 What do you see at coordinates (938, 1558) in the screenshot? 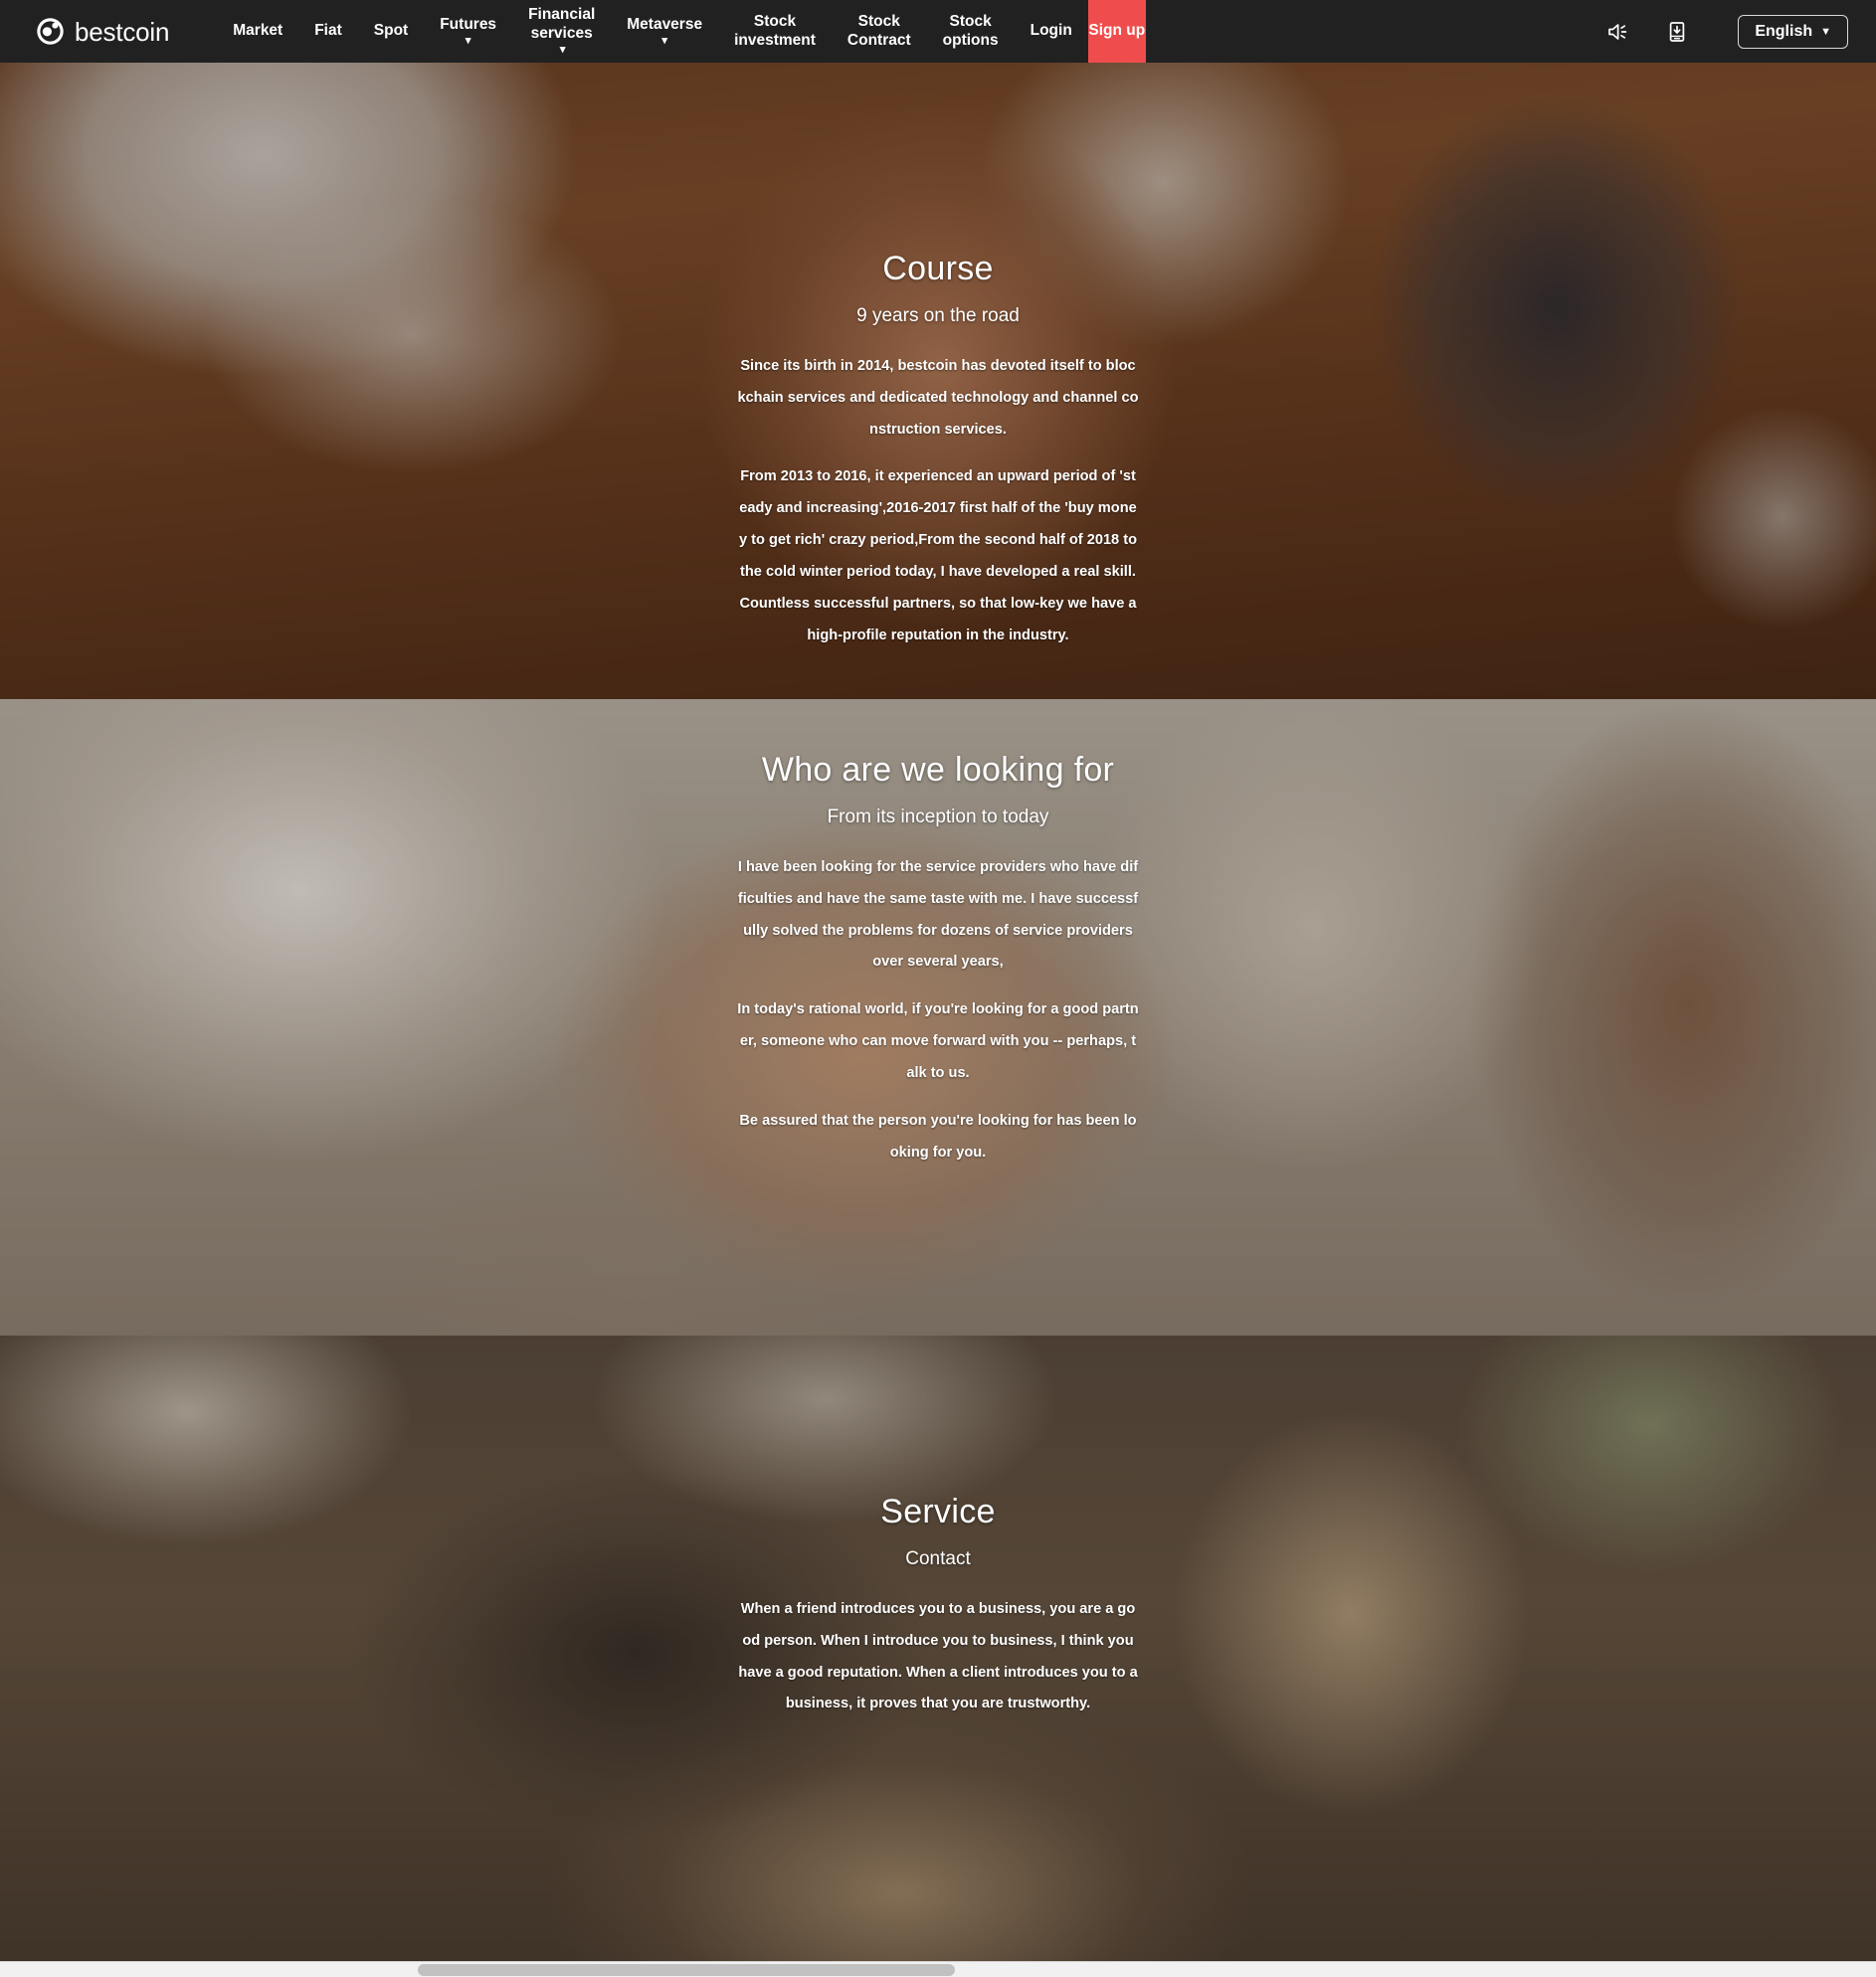
I see `section-service-subtitle: Contact` at bounding box center [938, 1558].